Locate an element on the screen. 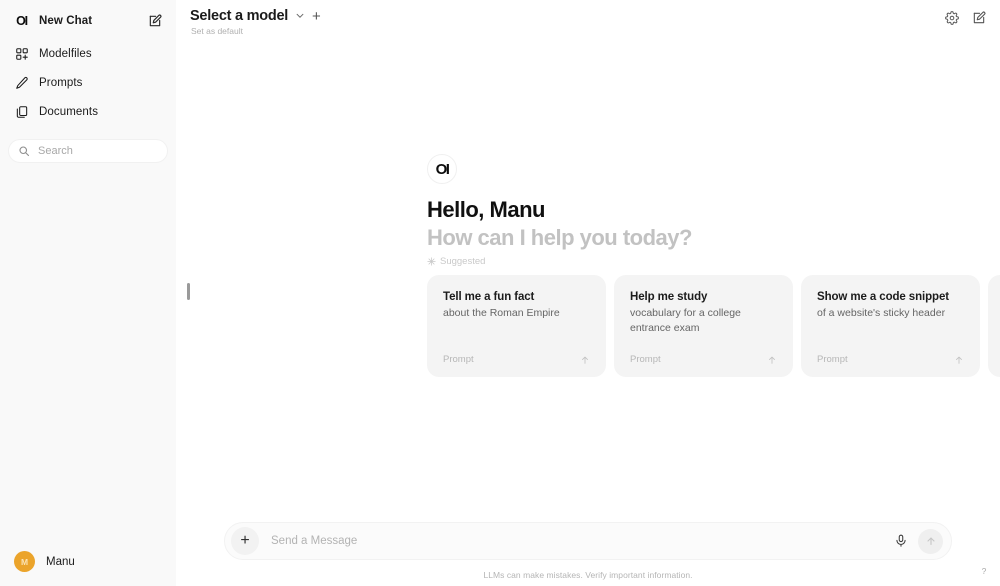 Image resolution: width=1000 pixels, height=586 pixels. sidebar-item-label-modelfiles: Modelfiles is located at coordinates (65, 54).